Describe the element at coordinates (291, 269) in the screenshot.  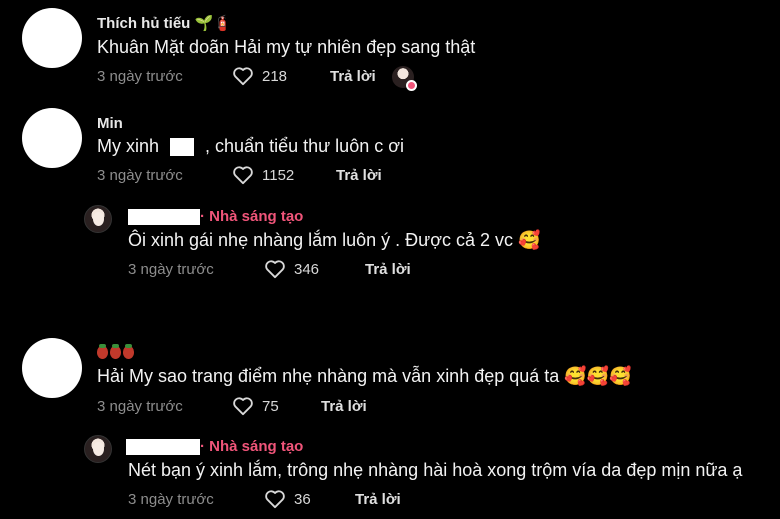
I see `like-button: 346` at that location.